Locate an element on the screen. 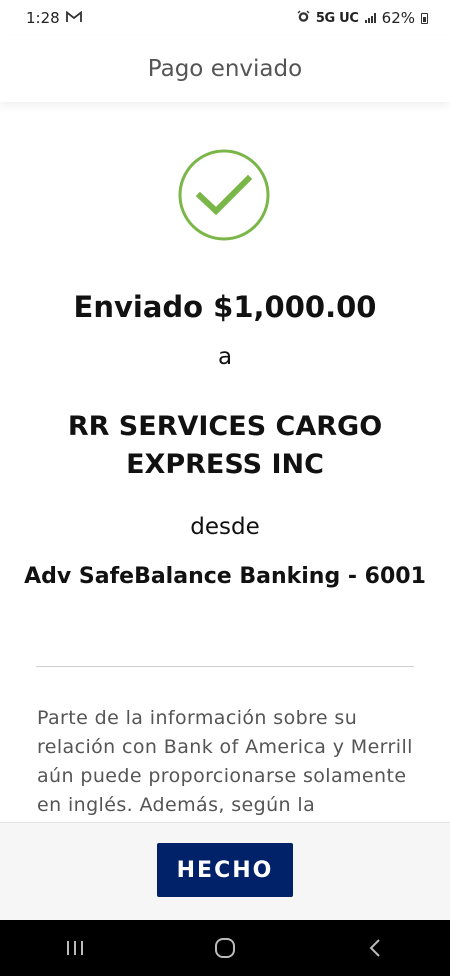  home-icon is located at coordinates (225, 948).